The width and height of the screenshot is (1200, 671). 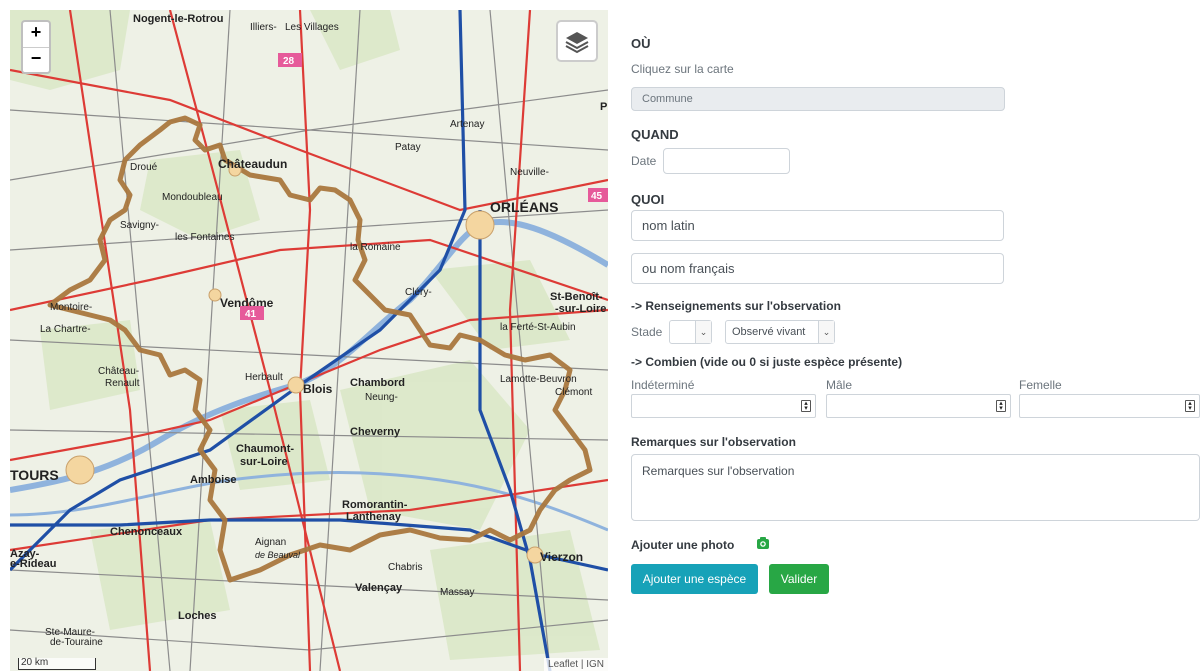 What do you see at coordinates (289, 61) in the screenshot?
I see `svg-text: 28` at bounding box center [289, 61].